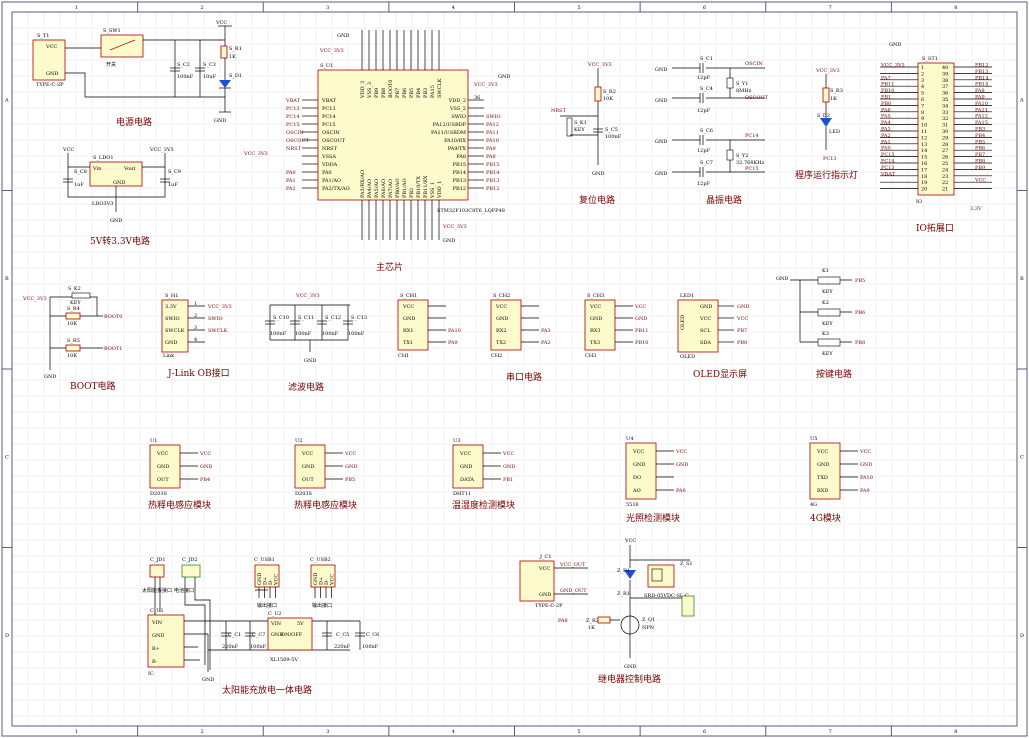 The image size is (1029, 738). What do you see at coordinates (922, 81) in the screenshot?
I see `io-num-left: 3` at bounding box center [922, 81].